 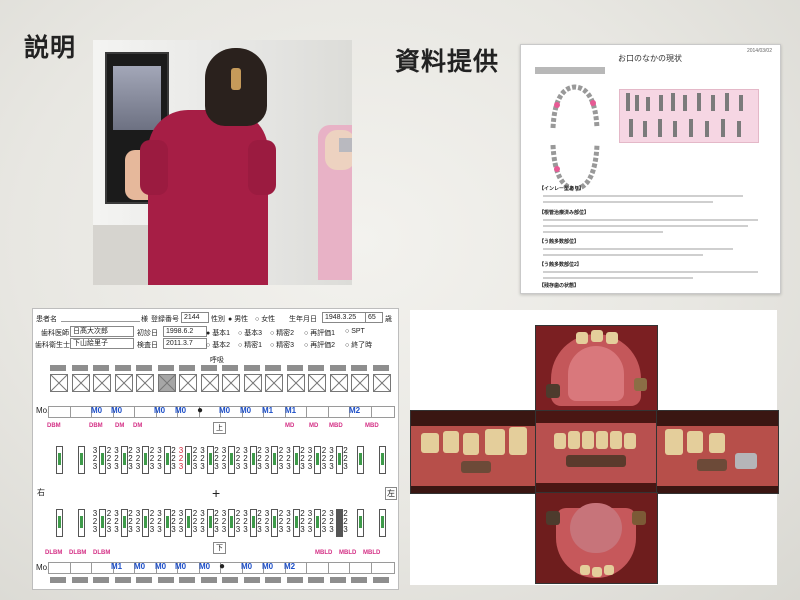 What do you see at coordinates (361, 345) in the screenshot?
I see `check-end: 終了時` at bounding box center [361, 345].